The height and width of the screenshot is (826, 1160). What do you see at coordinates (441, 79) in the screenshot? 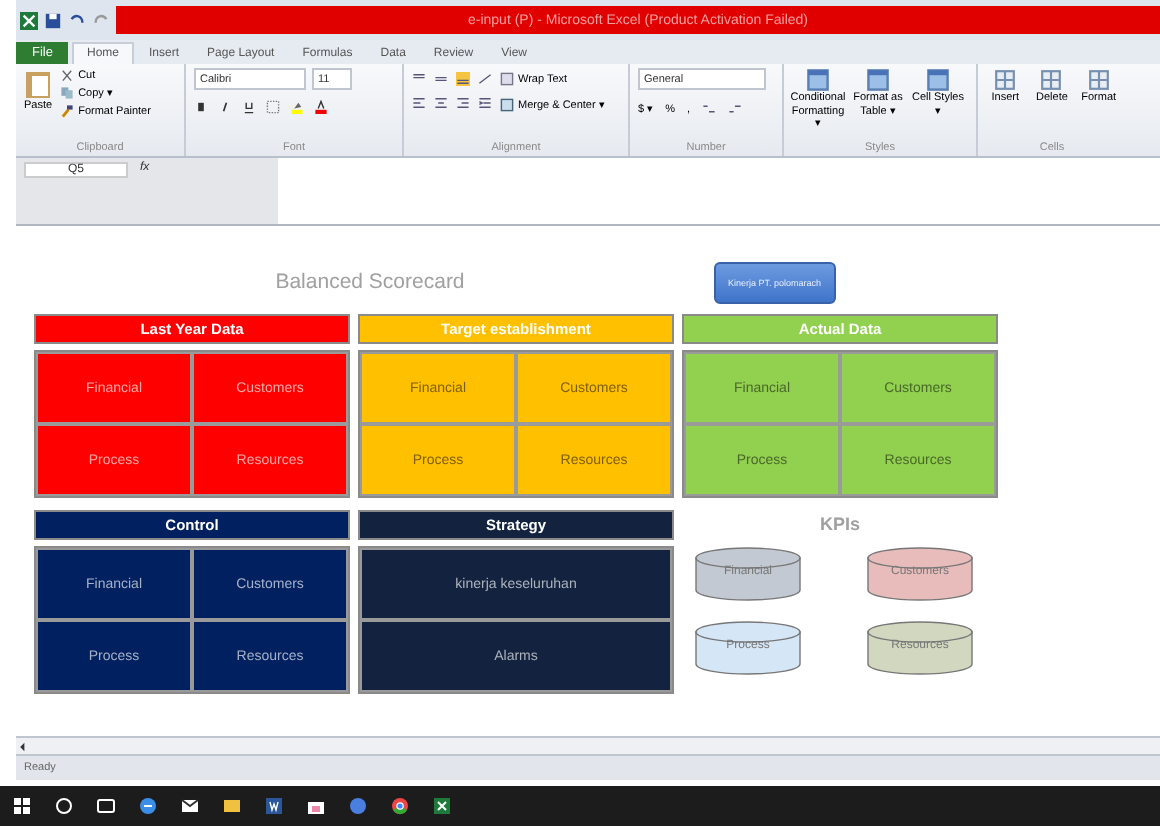
I see `align-middle-icon` at bounding box center [441, 79].